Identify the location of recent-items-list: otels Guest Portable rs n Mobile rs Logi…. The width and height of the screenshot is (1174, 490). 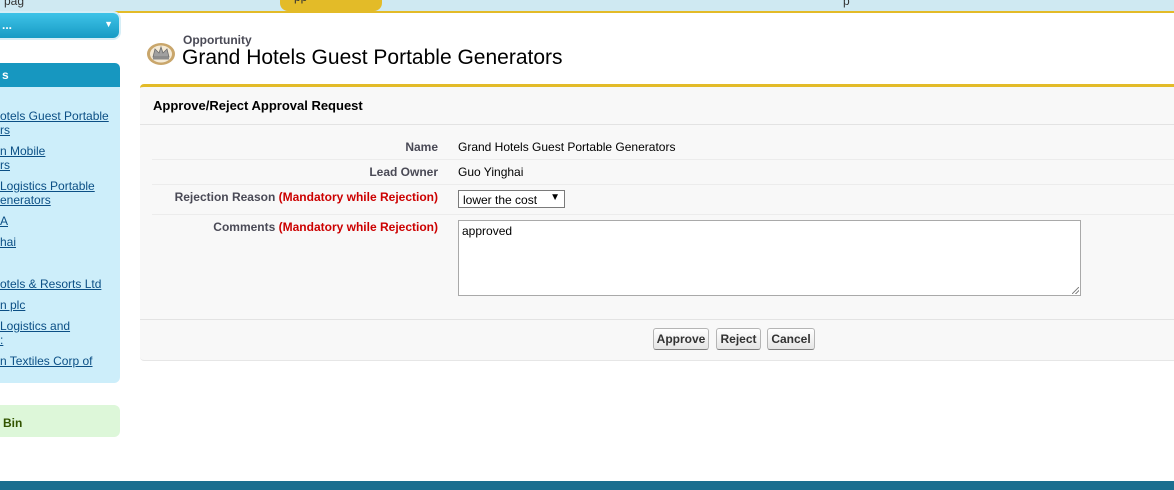
(60, 235).